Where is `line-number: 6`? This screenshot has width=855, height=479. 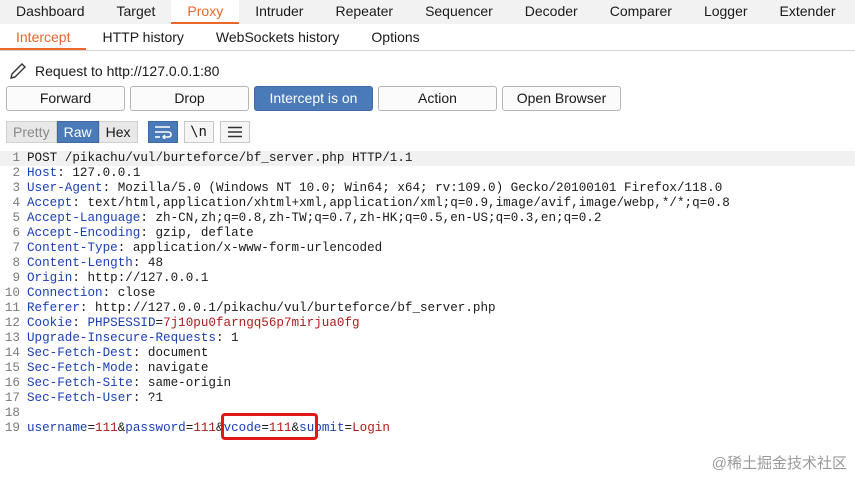
line-number: 6 is located at coordinates (16, 233).